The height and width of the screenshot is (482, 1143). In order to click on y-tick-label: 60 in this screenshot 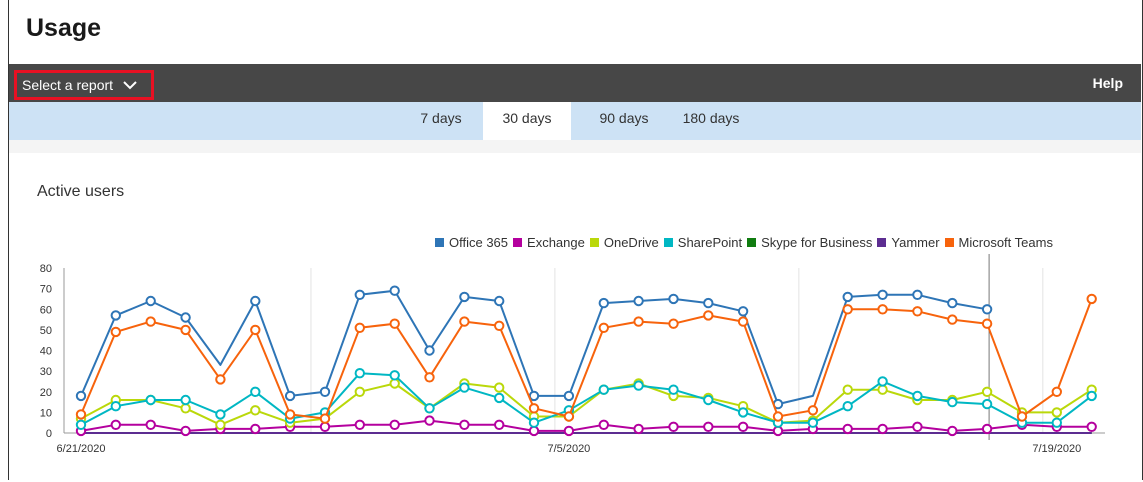, I will do `click(46, 310)`.